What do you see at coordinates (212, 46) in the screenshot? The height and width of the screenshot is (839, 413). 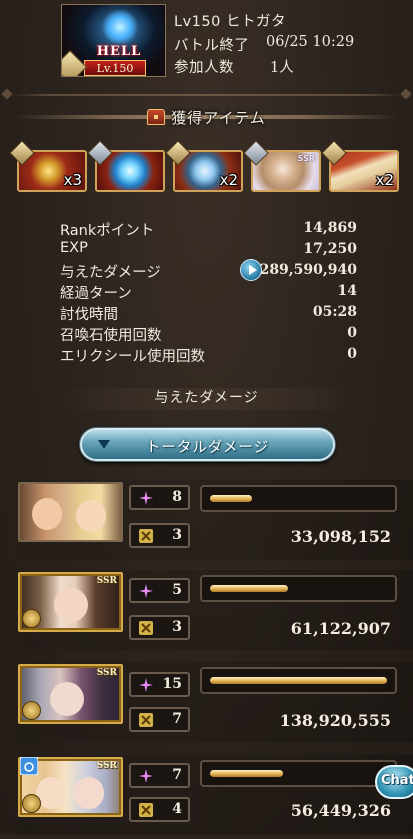 I see `battle-end-label: バトル終了` at bounding box center [212, 46].